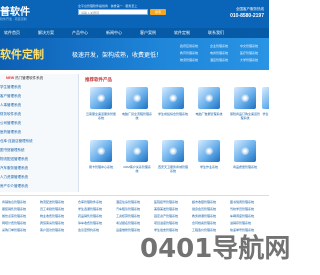 This screenshot has width=320, height=275. I want to click on product-card: 西安天卫服务商城管理系统, so click(173, 156).